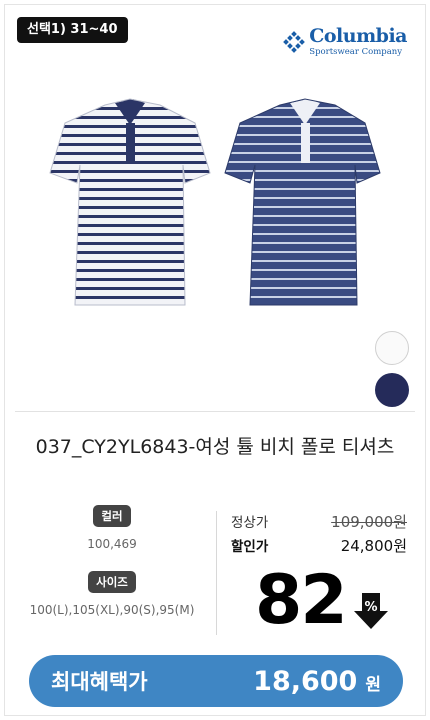  Describe the element at coordinates (130, 202) in the screenshot. I see `white-polo-shirt` at that location.